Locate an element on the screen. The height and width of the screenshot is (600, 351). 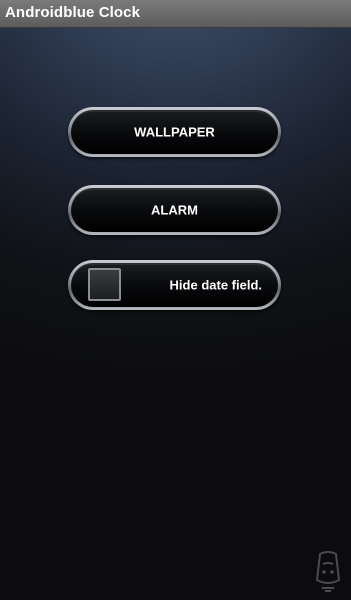
hide-date-toggle-face: Hide date field. is located at coordinates (174, 285).